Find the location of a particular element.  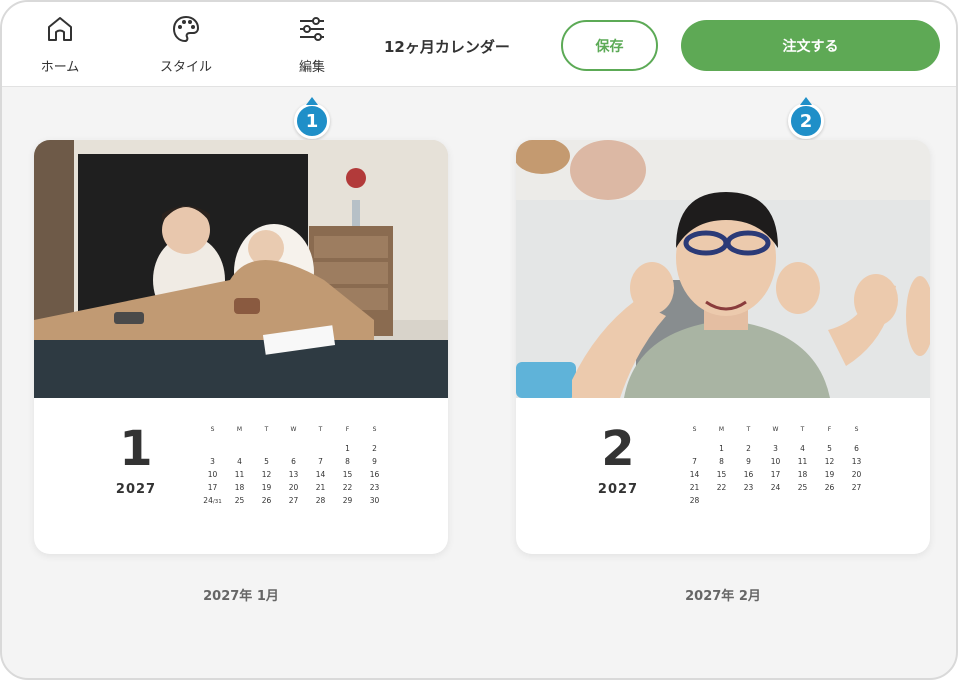

week-row: 14 15 16 17 18 19 20 is located at coordinates (775, 474).